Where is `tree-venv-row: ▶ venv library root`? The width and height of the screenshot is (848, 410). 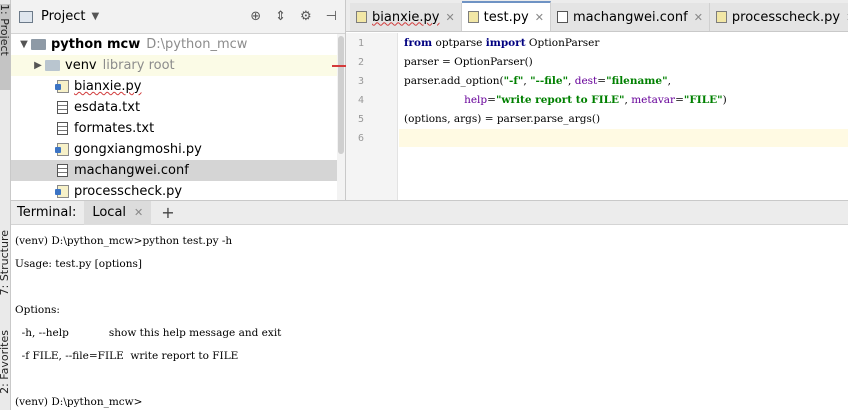 tree-venv-row: ▶ venv library root is located at coordinates (178, 65).